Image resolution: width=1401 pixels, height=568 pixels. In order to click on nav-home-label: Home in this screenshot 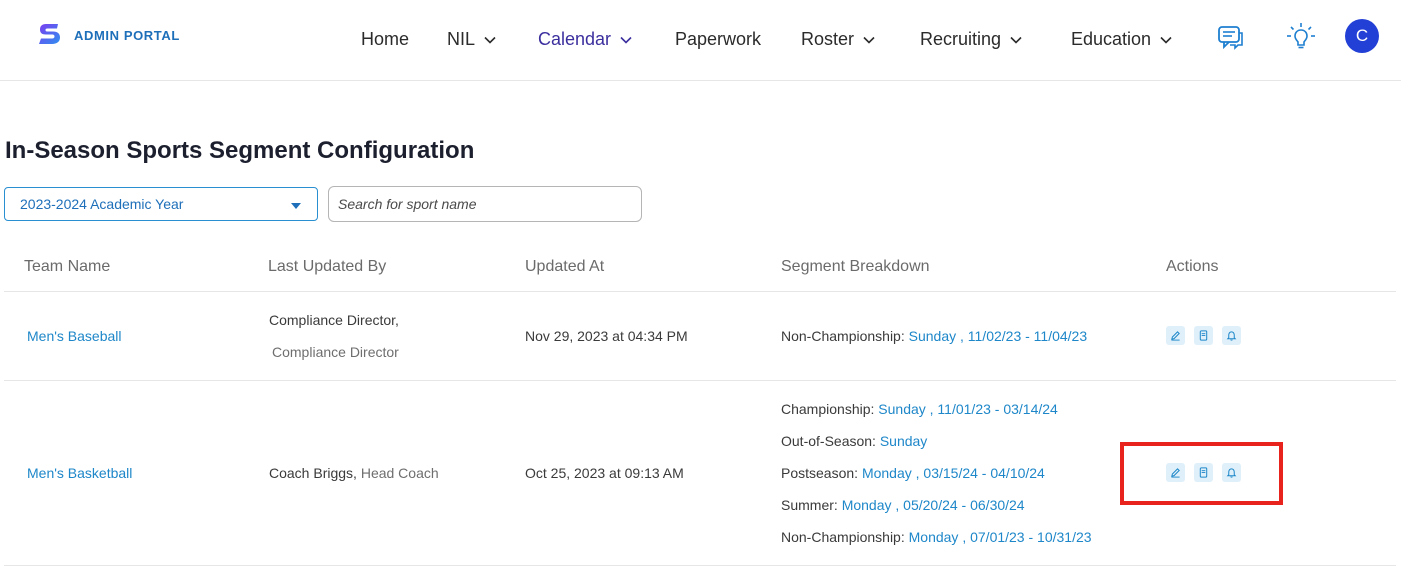, I will do `click(385, 39)`.